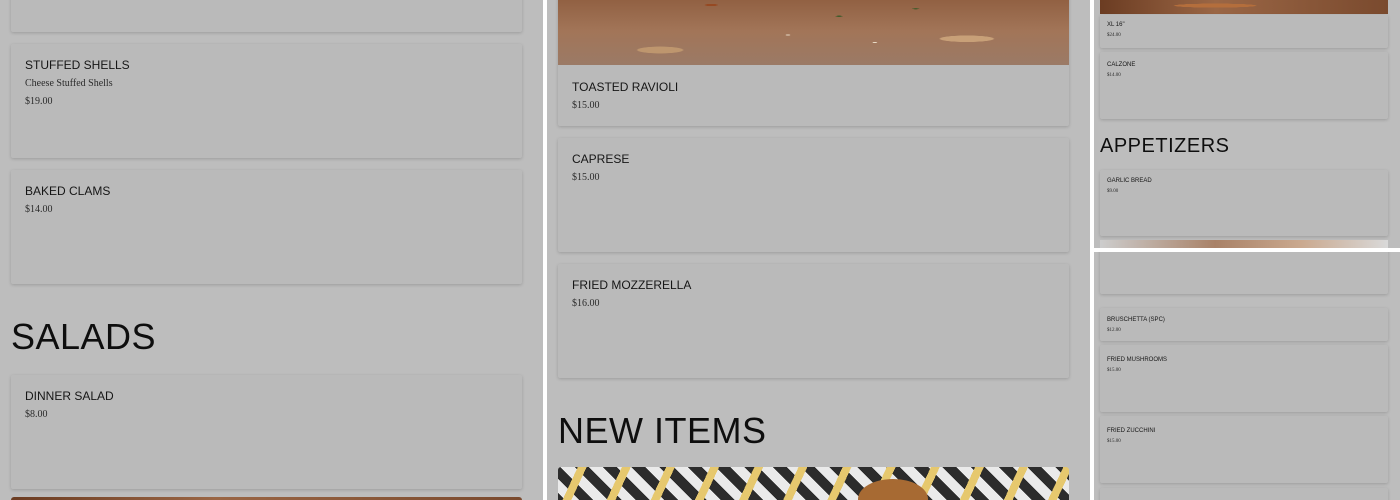  What do you see at coordinates (266, 432) in the screenshot?
I see `menu-item-card: Dinner Salad $8.00` at bounding box center [266, 432].